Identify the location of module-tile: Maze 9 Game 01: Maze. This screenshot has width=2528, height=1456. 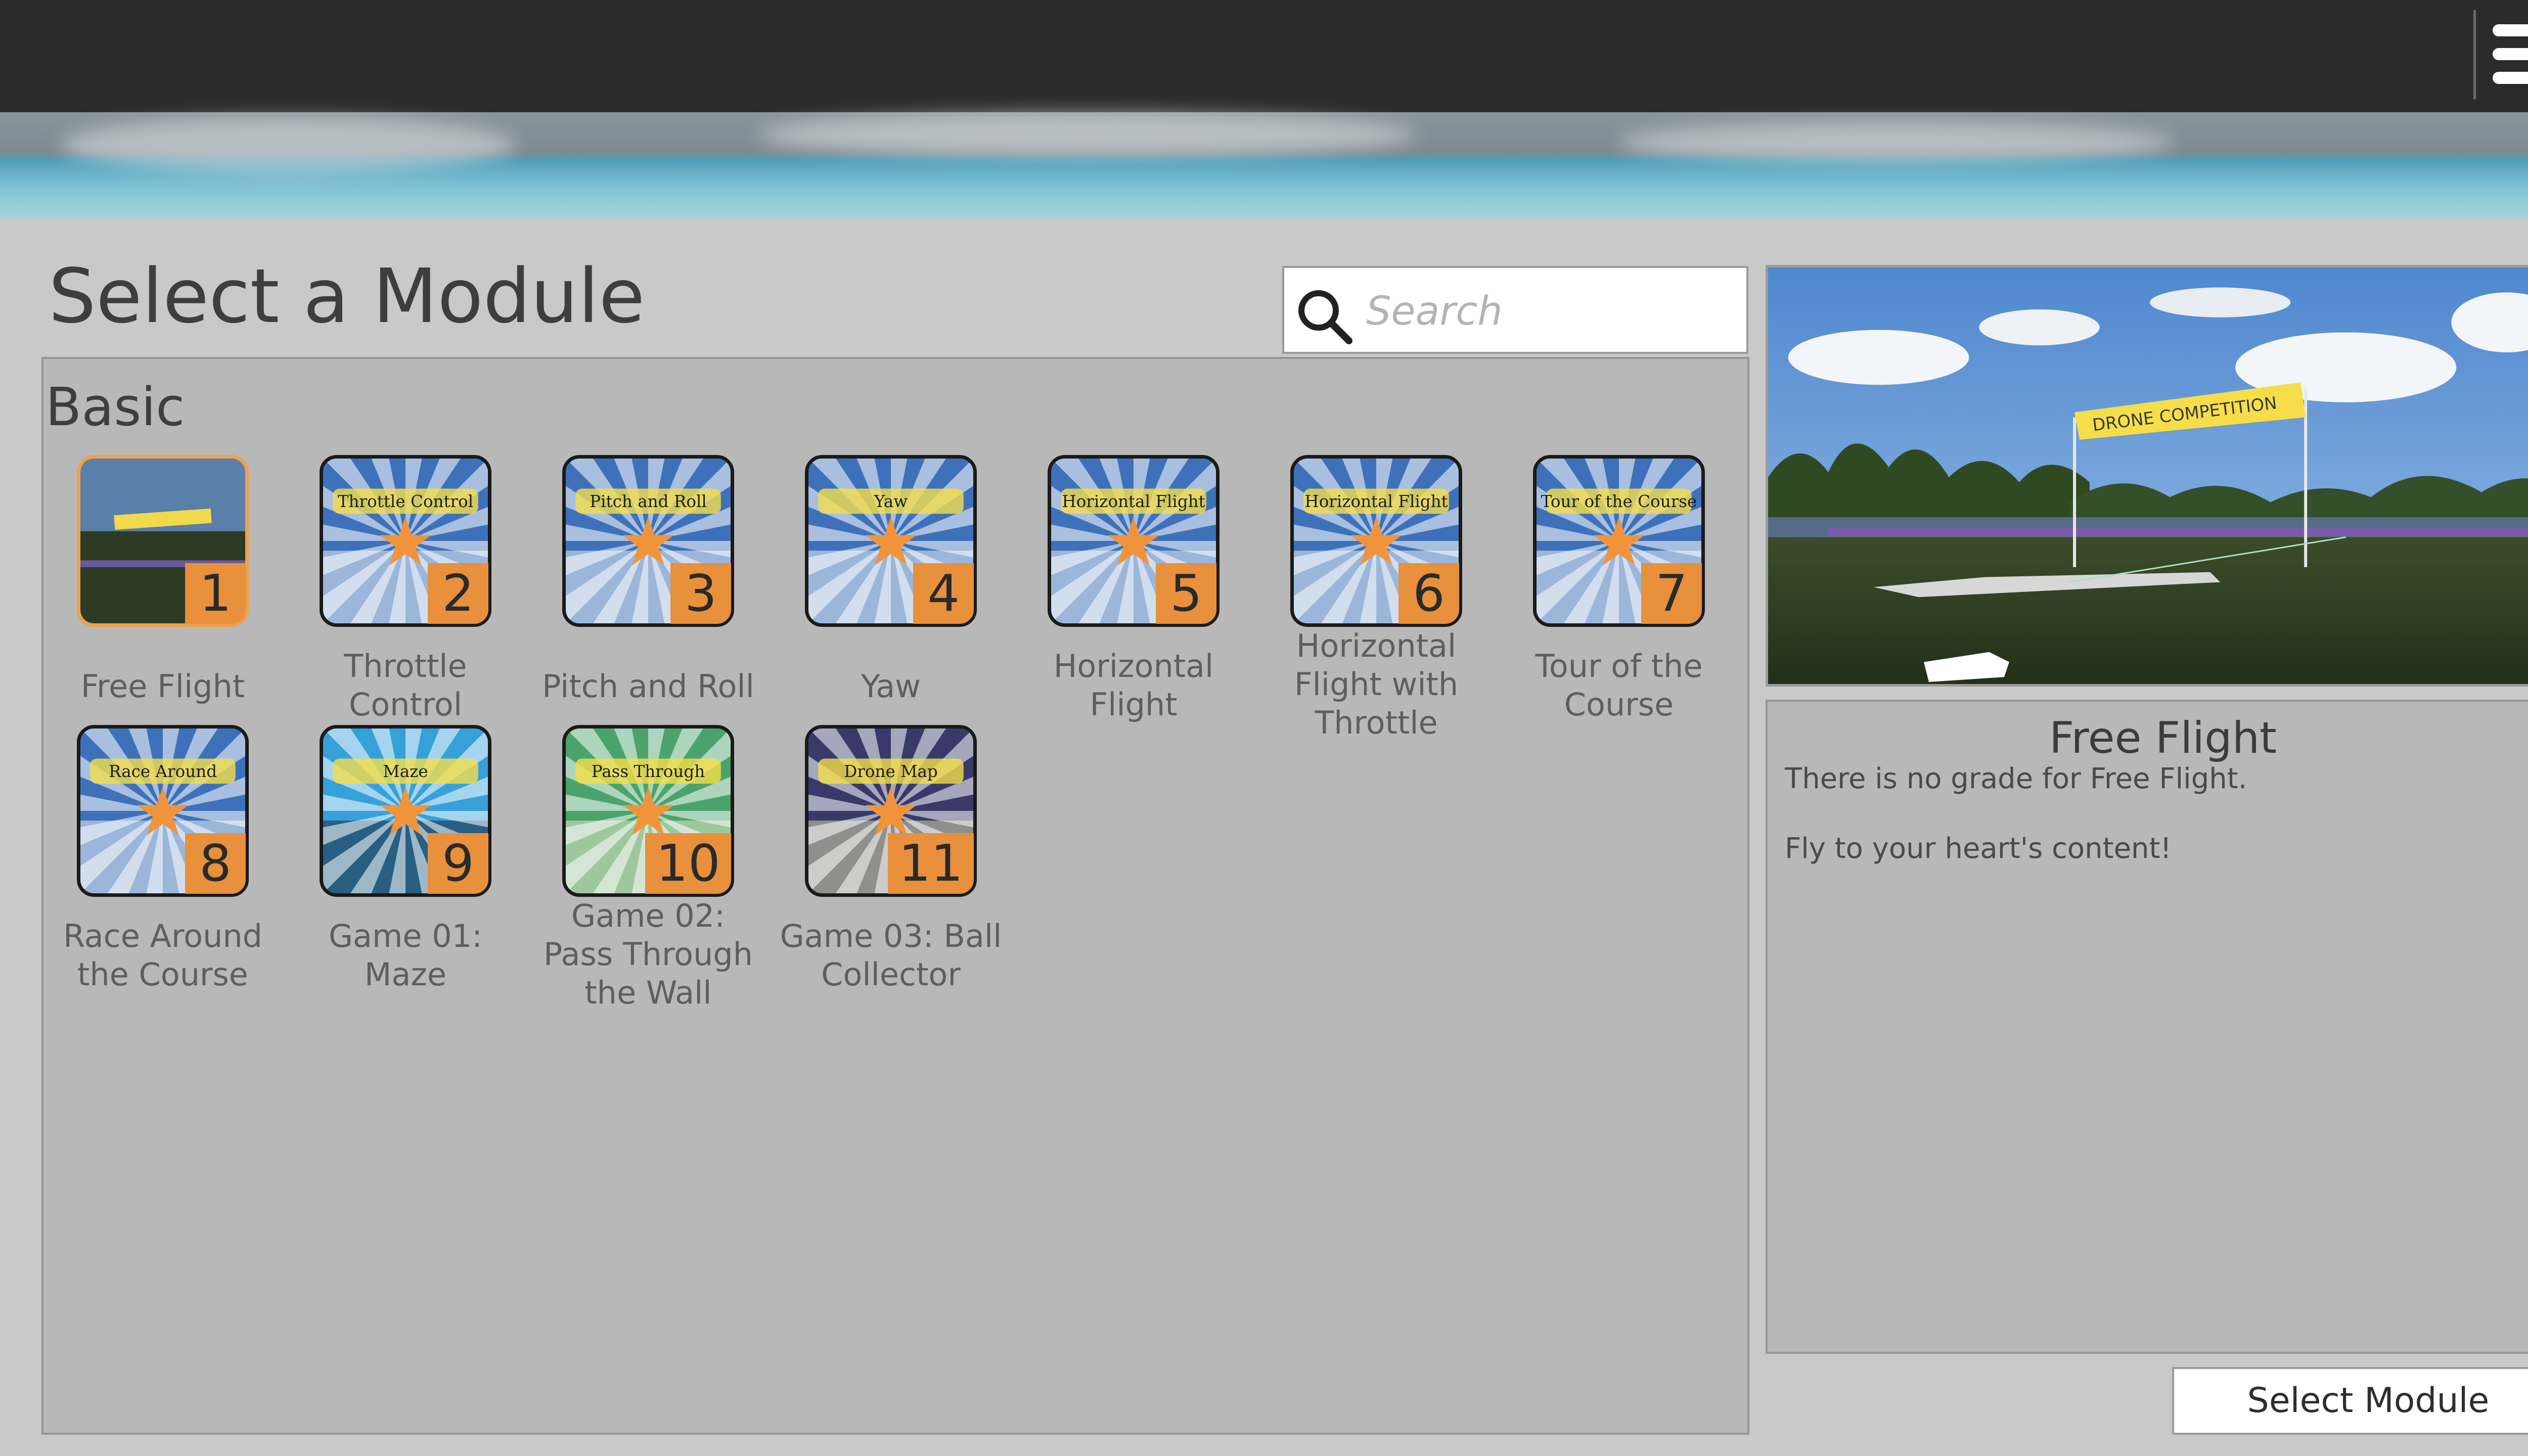
(406, 859).